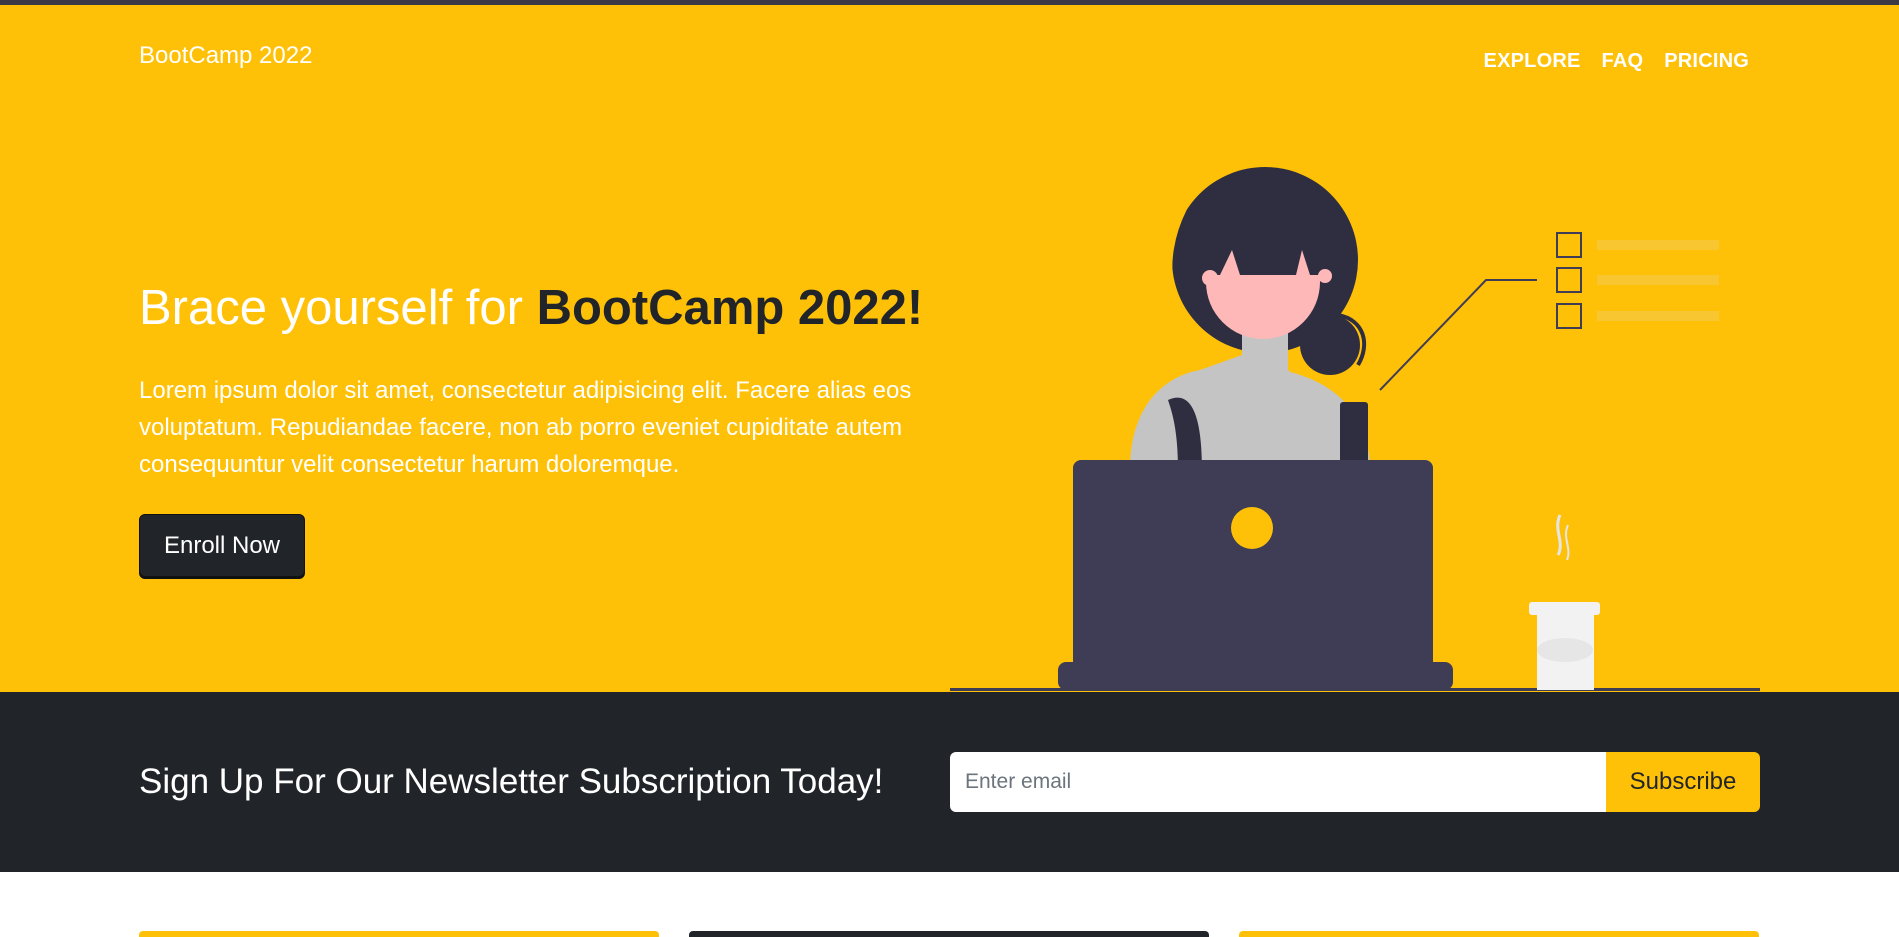 Image resolution: width=1899 pixels, height=937 pixels. I want to click on coffee-cup-icon, so click(1564, 602).